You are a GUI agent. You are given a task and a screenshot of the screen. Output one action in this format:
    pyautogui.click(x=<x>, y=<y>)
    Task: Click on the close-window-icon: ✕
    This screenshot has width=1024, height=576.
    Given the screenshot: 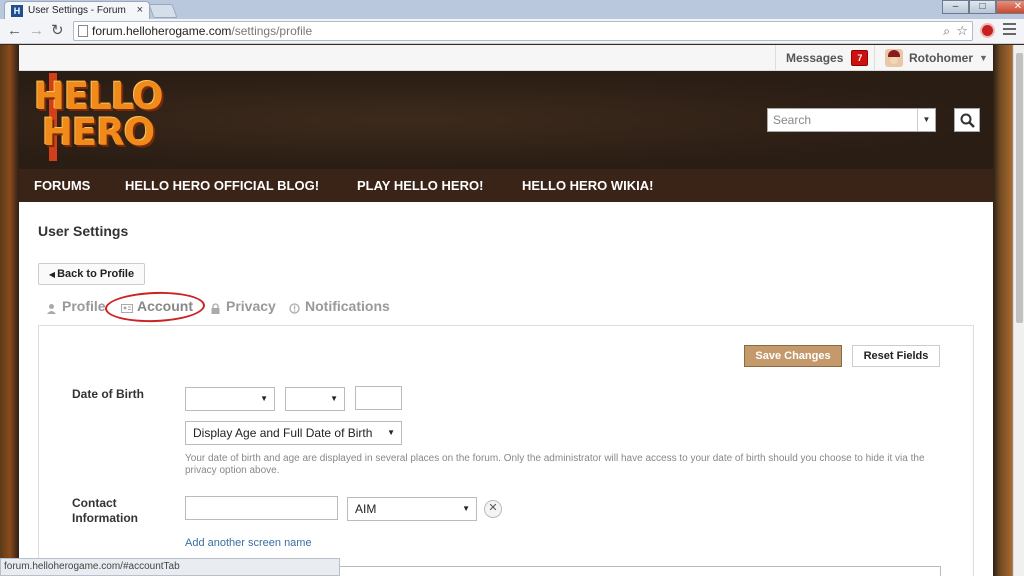 What is the action you would take?
    pyautogui.click(x=1010, y=7)
    